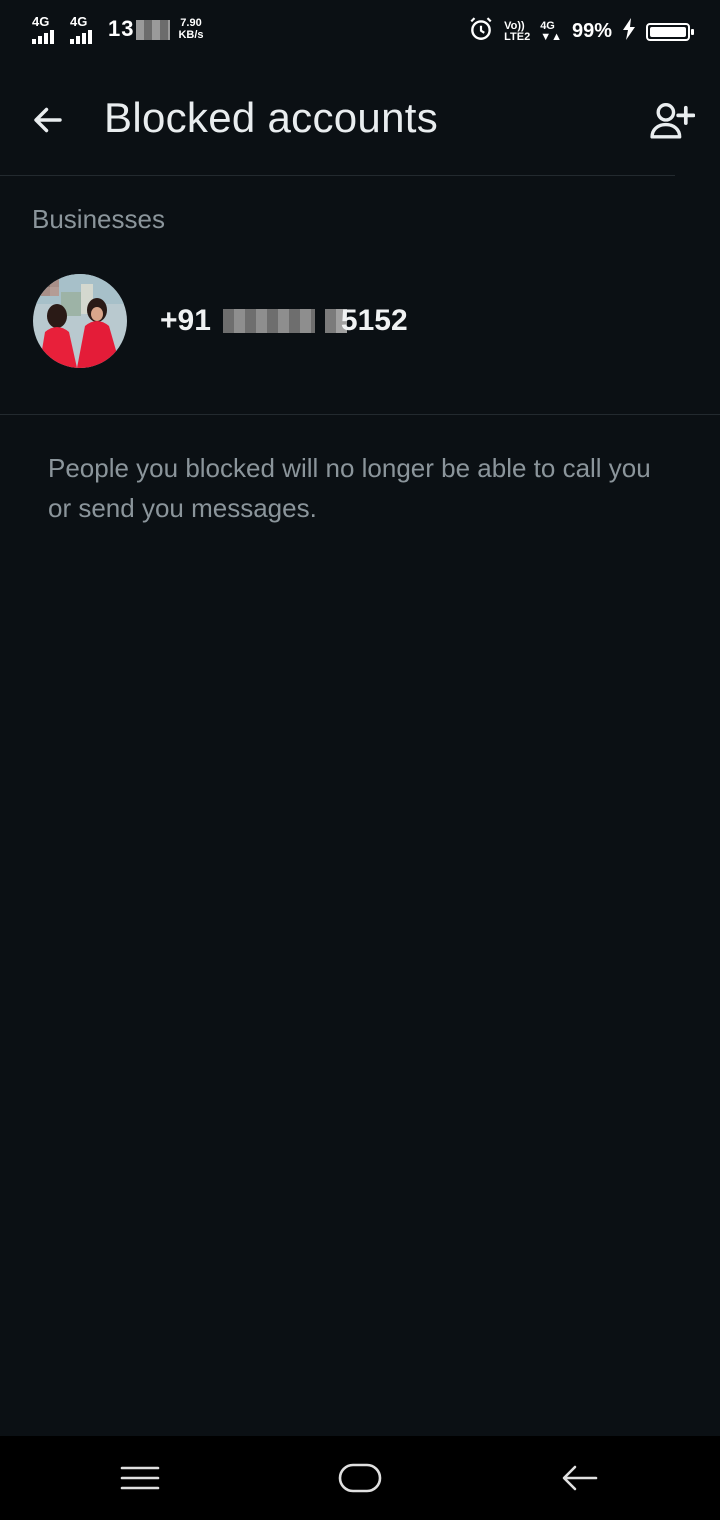  I want to click on data-arrows-icon: ▼▲, so click(551, 36).